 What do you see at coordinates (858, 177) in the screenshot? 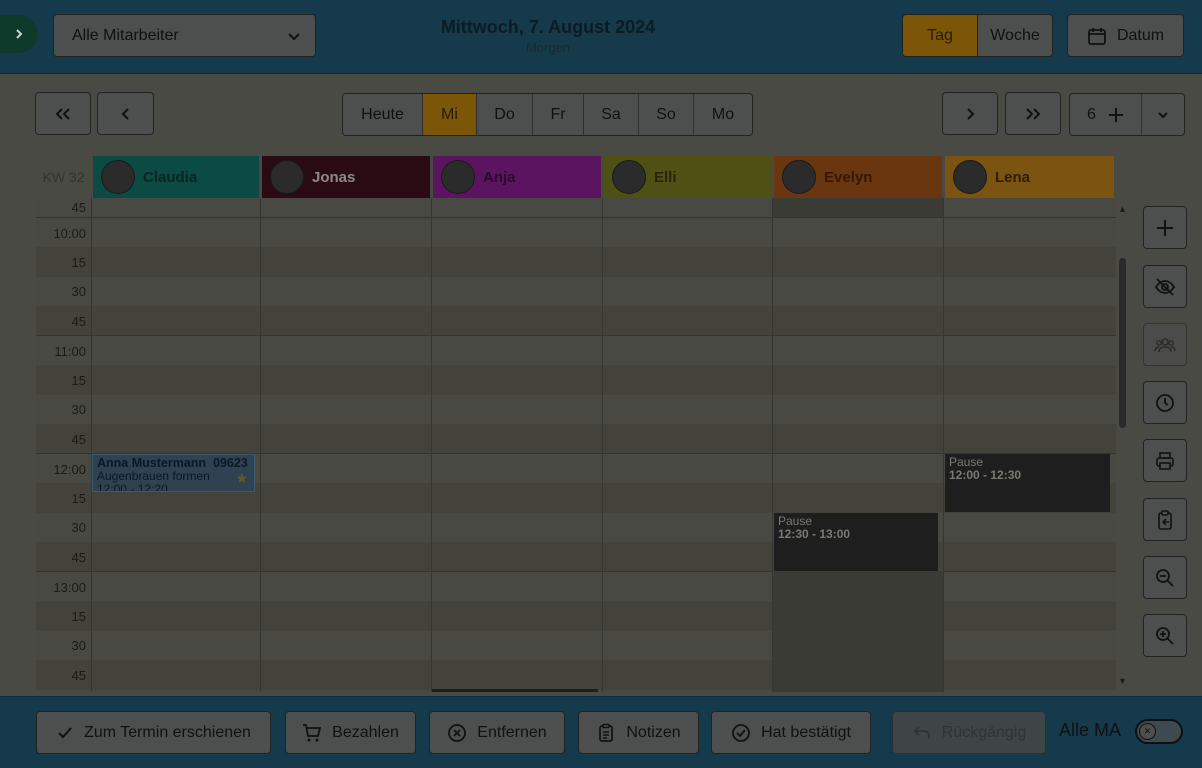
I see `employee-header-evelyn: Evelyn` at bounding box center [858, 177].